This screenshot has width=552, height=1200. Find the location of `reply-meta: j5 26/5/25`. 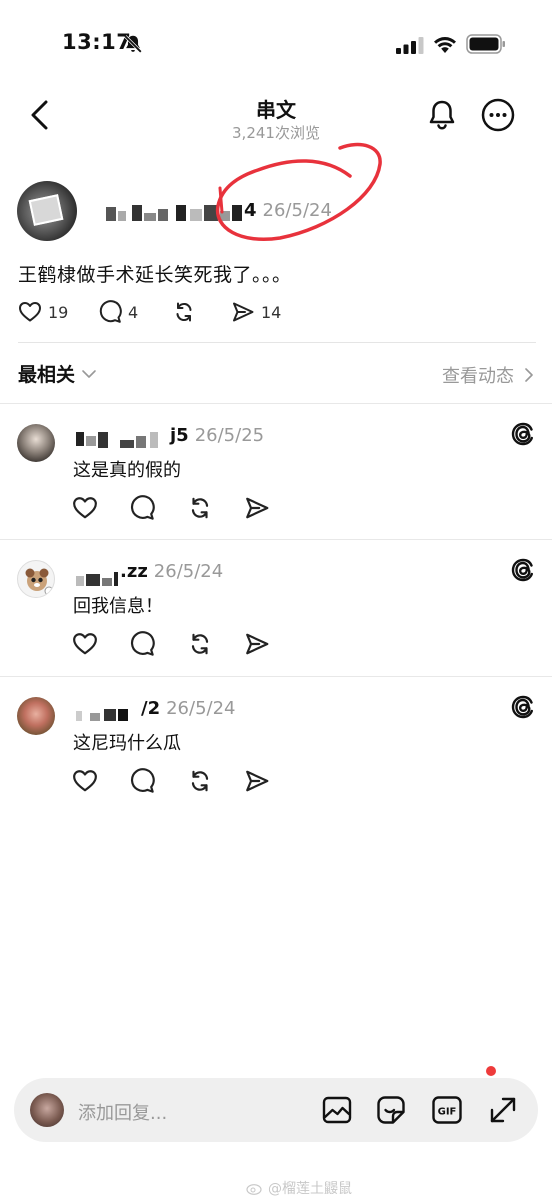

reply-meta: j5 26/5/25 is located at coordinates (217, 435).